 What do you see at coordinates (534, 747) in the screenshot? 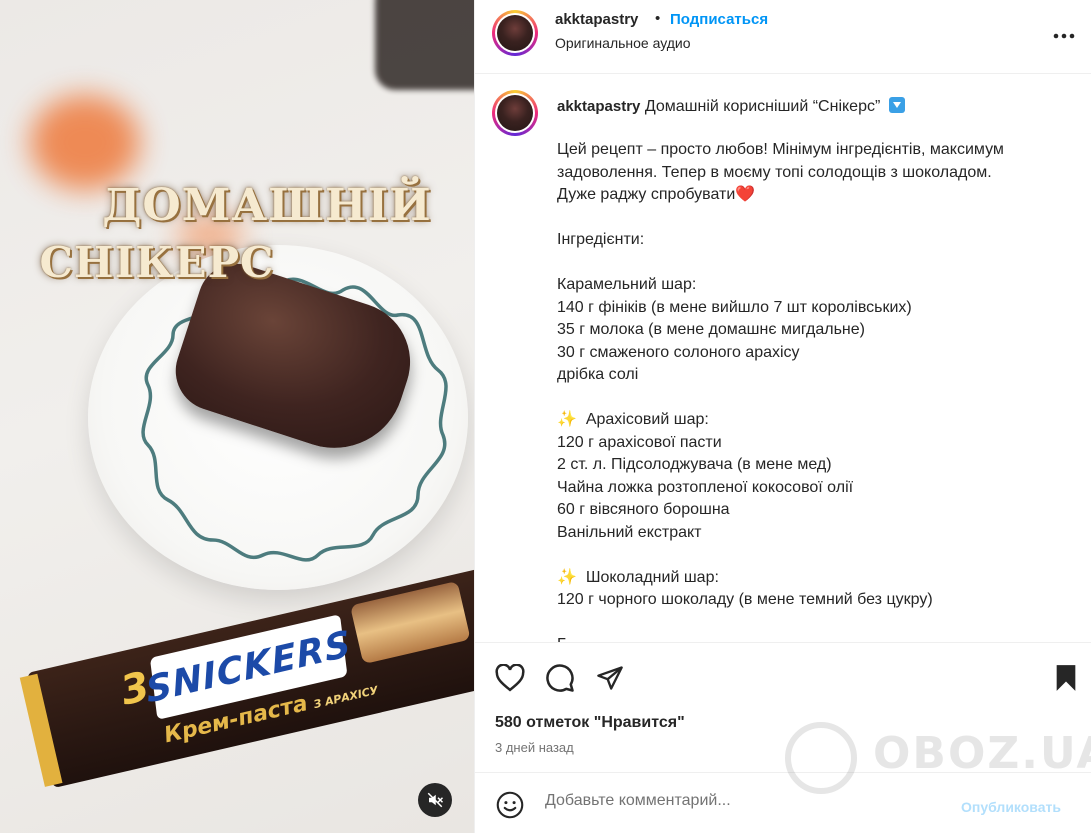
I see `post-date: 3 дней назад` at bounding box center [534, 747].